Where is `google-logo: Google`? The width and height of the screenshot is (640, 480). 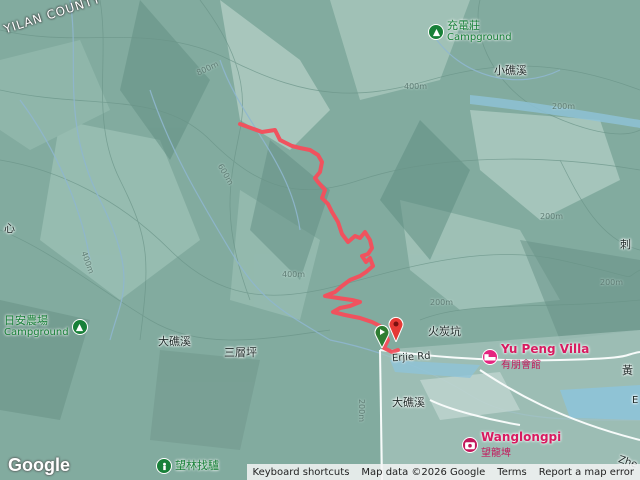
google-logo: Google is located at coordinates (39, 465).